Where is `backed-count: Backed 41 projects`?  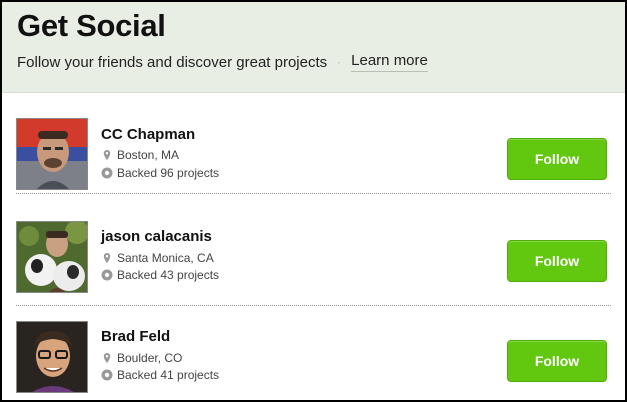
backed-count: Backed 41 projects is located at coordinates (168, 375).